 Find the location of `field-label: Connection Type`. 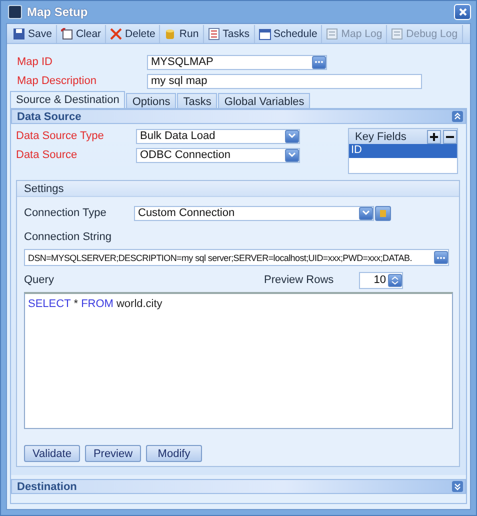

field-label: Connection Type is located at coordinates (66, 213).